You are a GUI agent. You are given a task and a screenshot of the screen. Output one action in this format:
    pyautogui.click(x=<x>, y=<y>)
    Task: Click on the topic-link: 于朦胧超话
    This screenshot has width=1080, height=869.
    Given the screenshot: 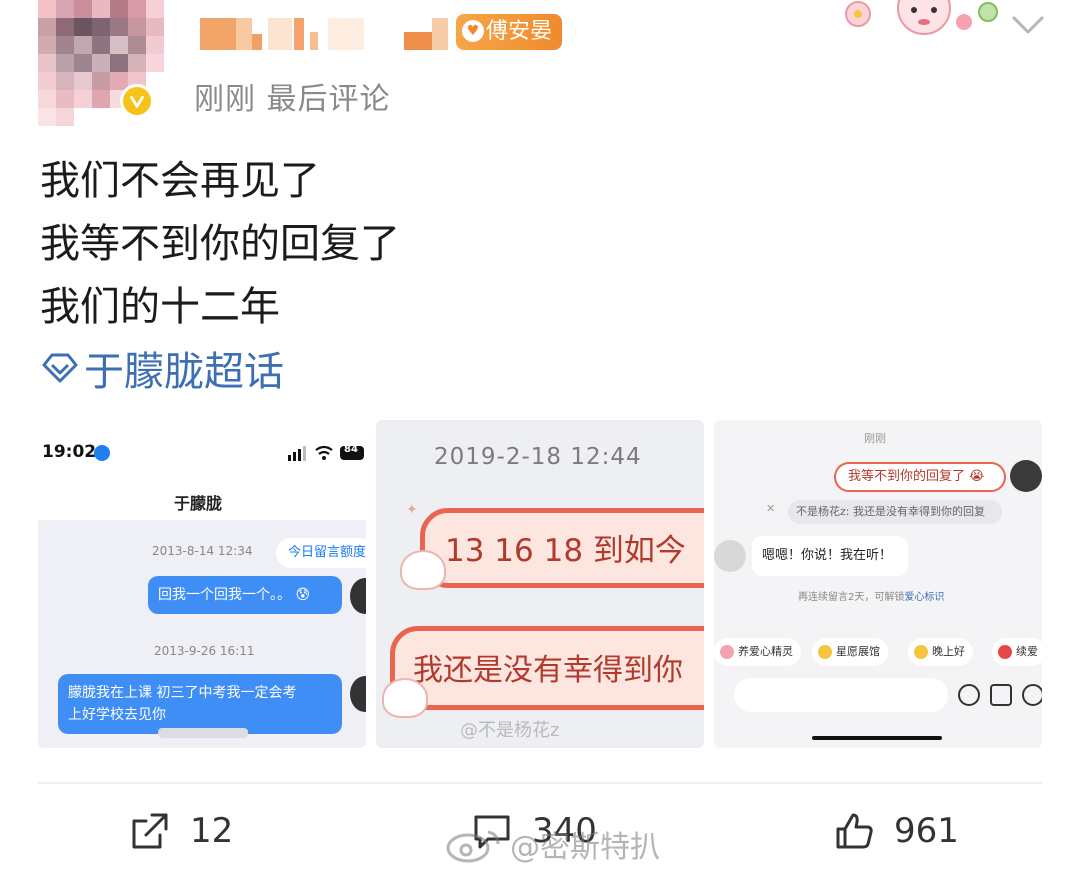 What is the action you would take?
    pyautogui.click(x=162, y=368)
    